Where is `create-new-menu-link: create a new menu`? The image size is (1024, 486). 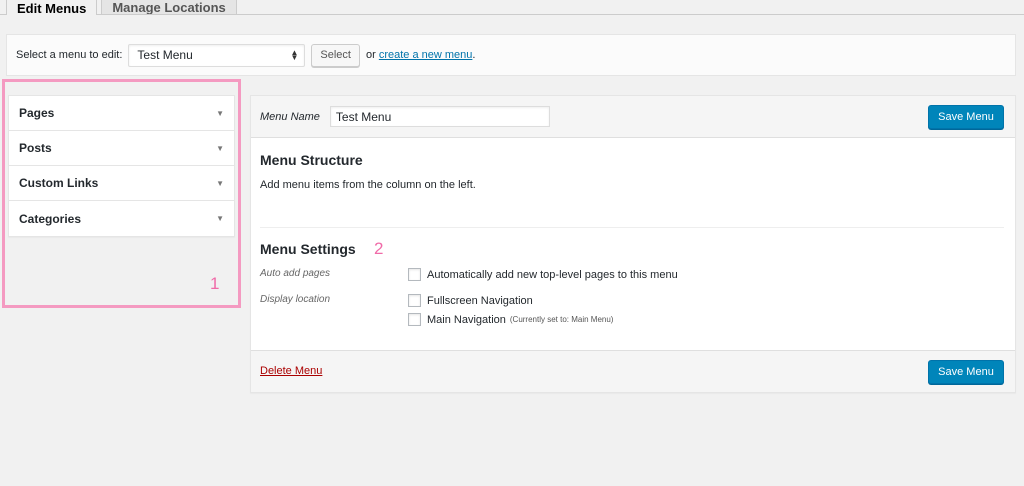 create-new-menu-link: create a new menu is located at coordinates (426, 55).